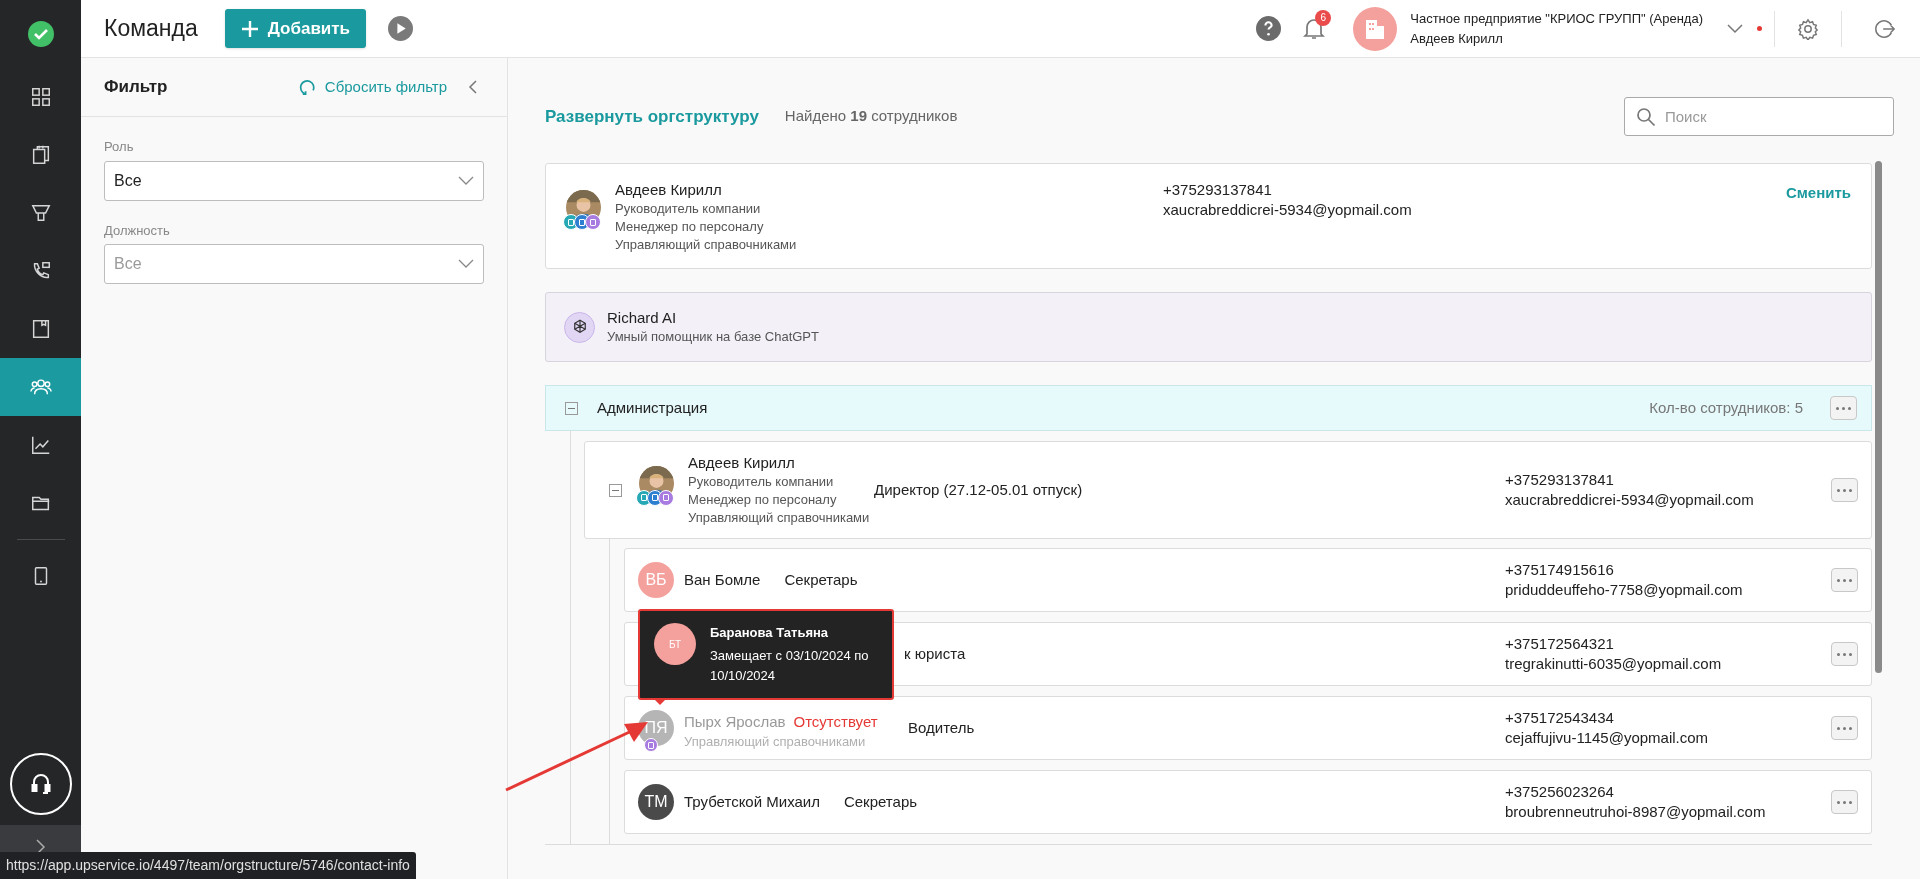 Image resolution: width=1920 pixels, height=879 pixels. Describe the element at coordinates (1556, 18) in the screenshot. I see `company-name: Частное предприятие "КРИОС ГРУПП" (Аренда)` at that location.